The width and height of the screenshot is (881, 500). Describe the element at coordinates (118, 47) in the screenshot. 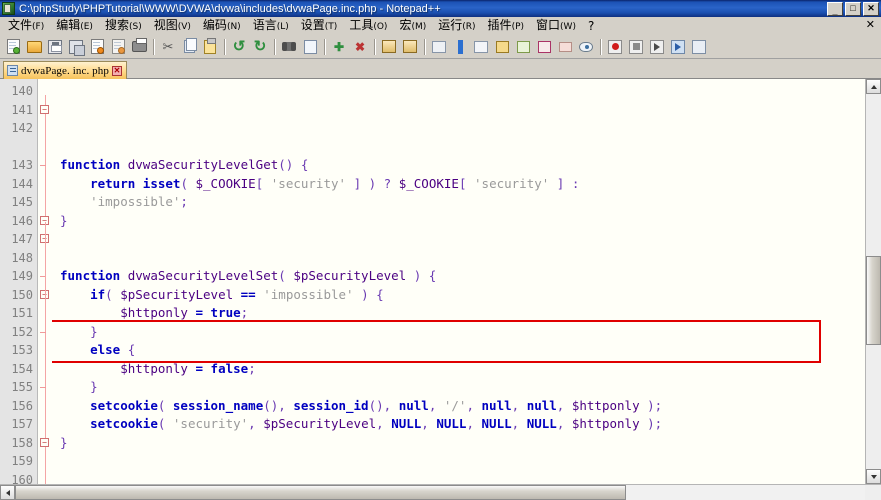

I see `close-all-button` at that location.